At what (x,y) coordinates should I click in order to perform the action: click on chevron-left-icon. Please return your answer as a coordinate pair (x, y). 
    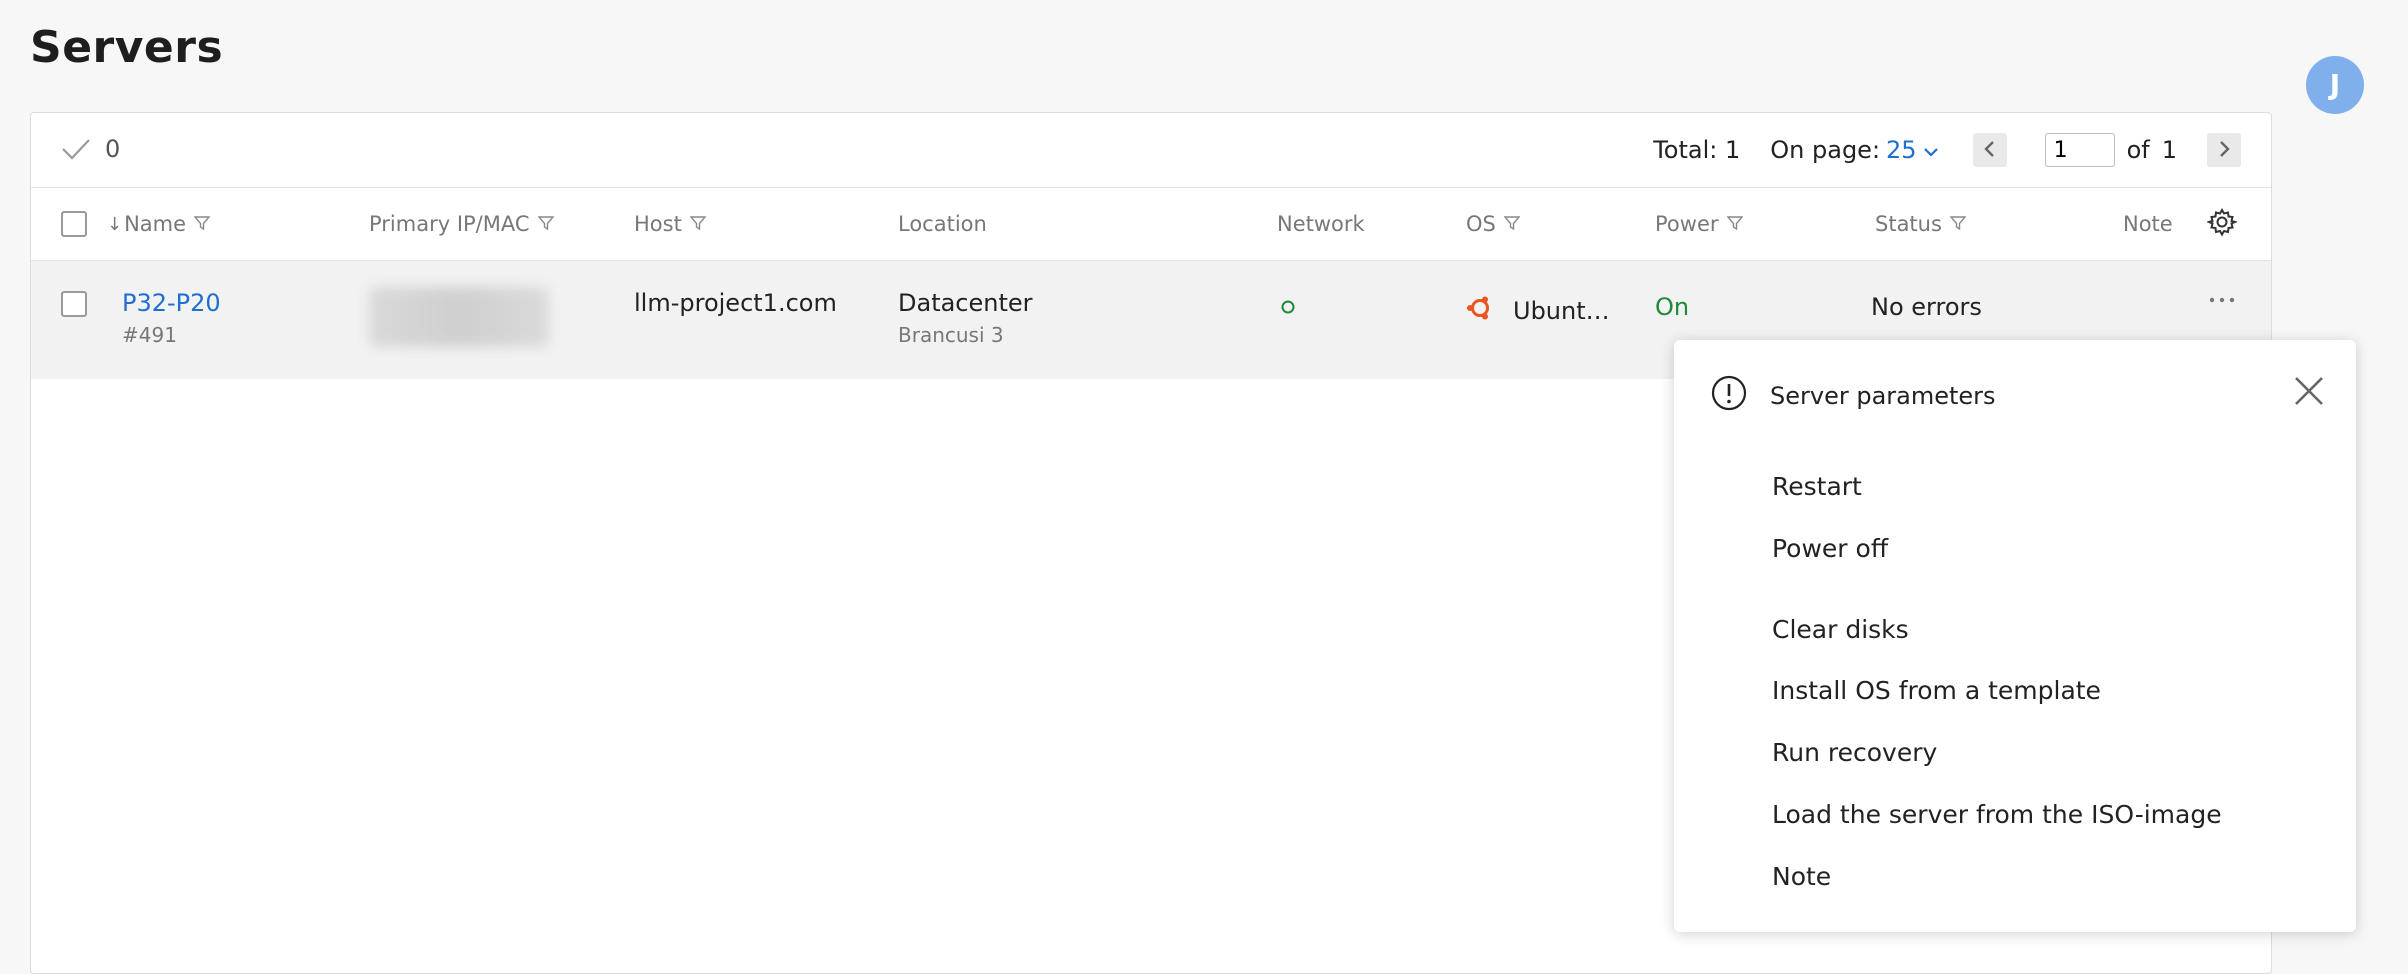
    Looking at the image, I should click on (1990, 150).